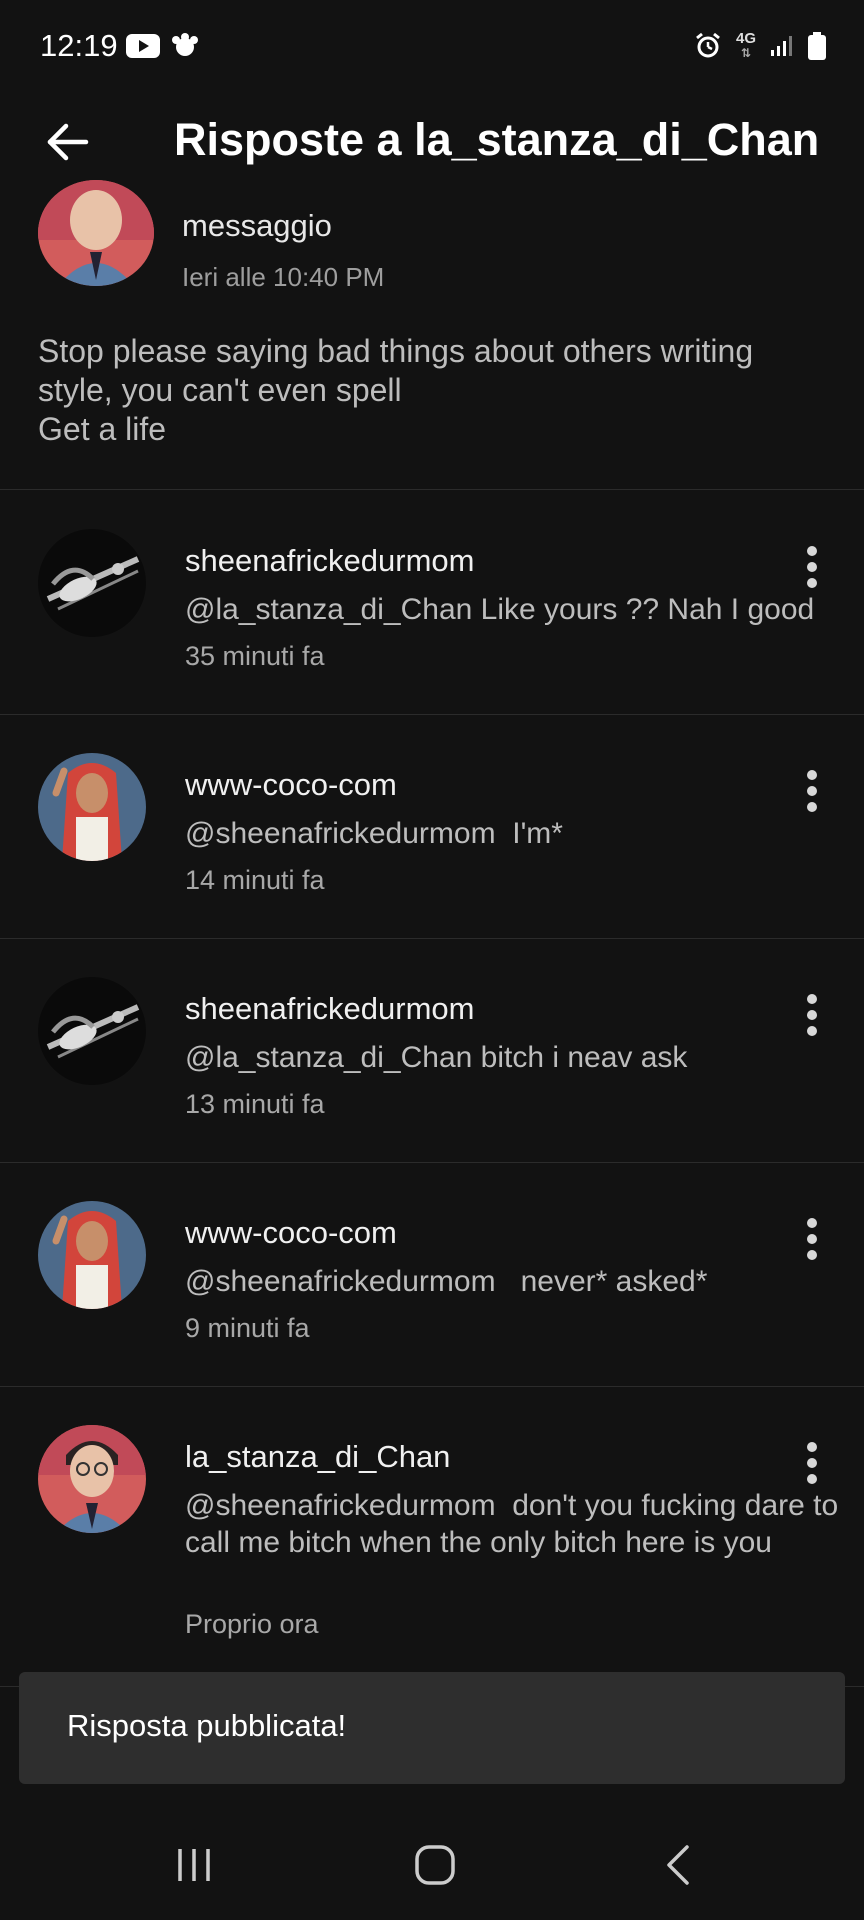  I want to click on snackbar-text: Risposta pubblicata!, so click(207, 1725).